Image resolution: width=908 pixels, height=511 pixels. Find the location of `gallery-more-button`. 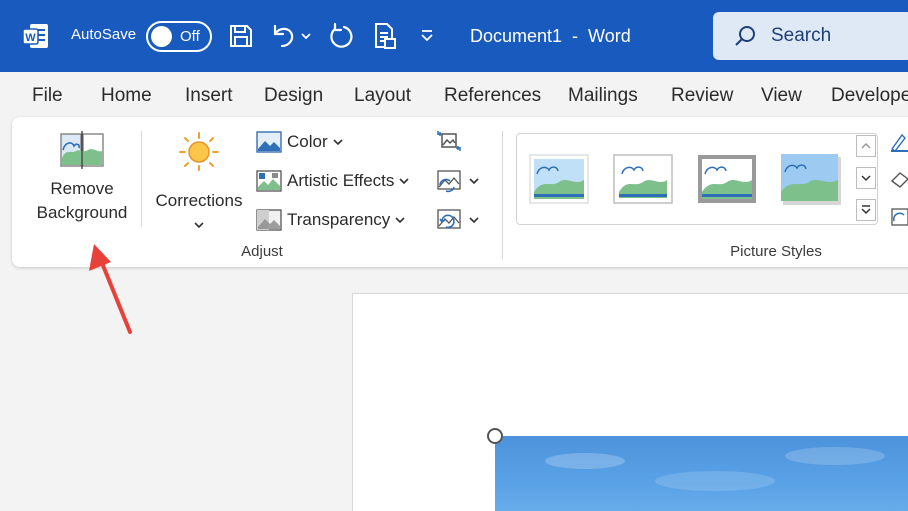

gallery-more-button is located at coordinates (866, 210).